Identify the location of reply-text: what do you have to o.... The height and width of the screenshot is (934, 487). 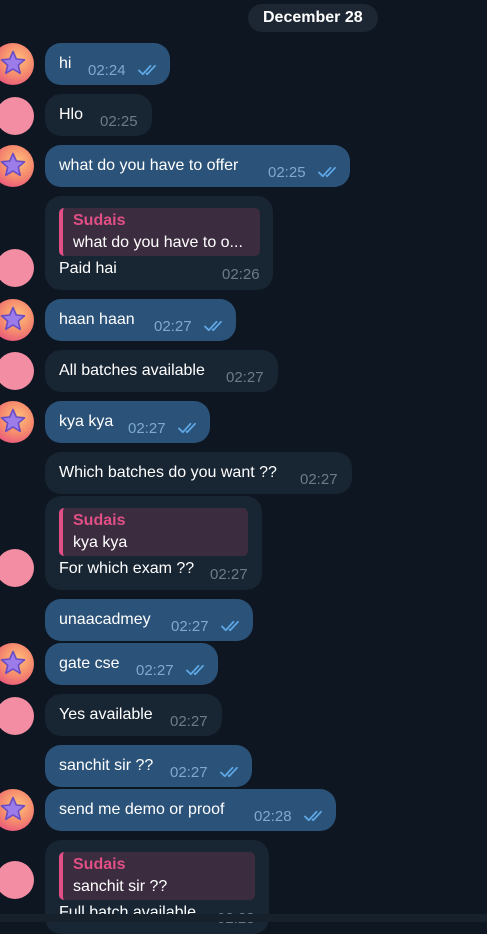
(158, 242).